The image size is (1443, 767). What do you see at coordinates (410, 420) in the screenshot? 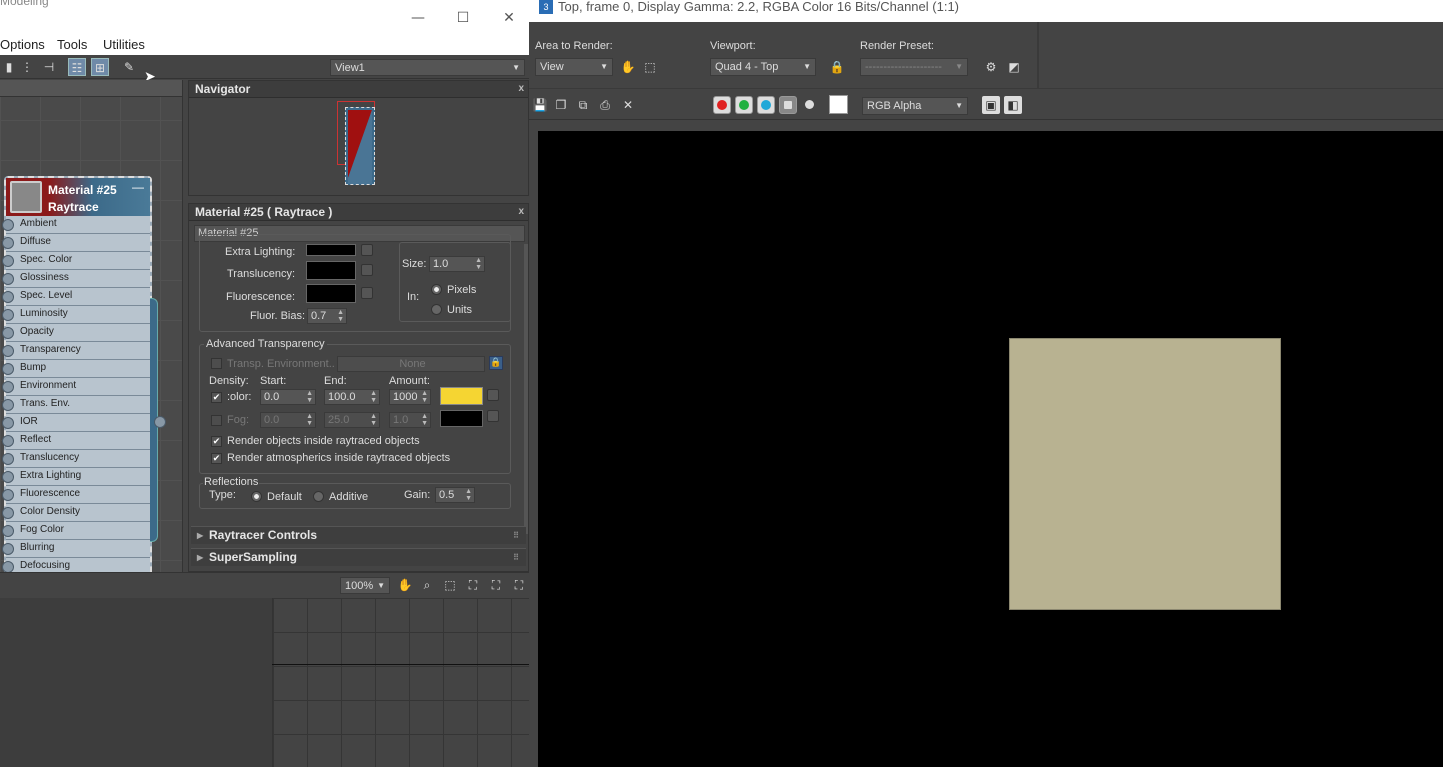
I see `fog-amount-spinner: 1.0 ▲ ▼` at bounding box center [410, 420].